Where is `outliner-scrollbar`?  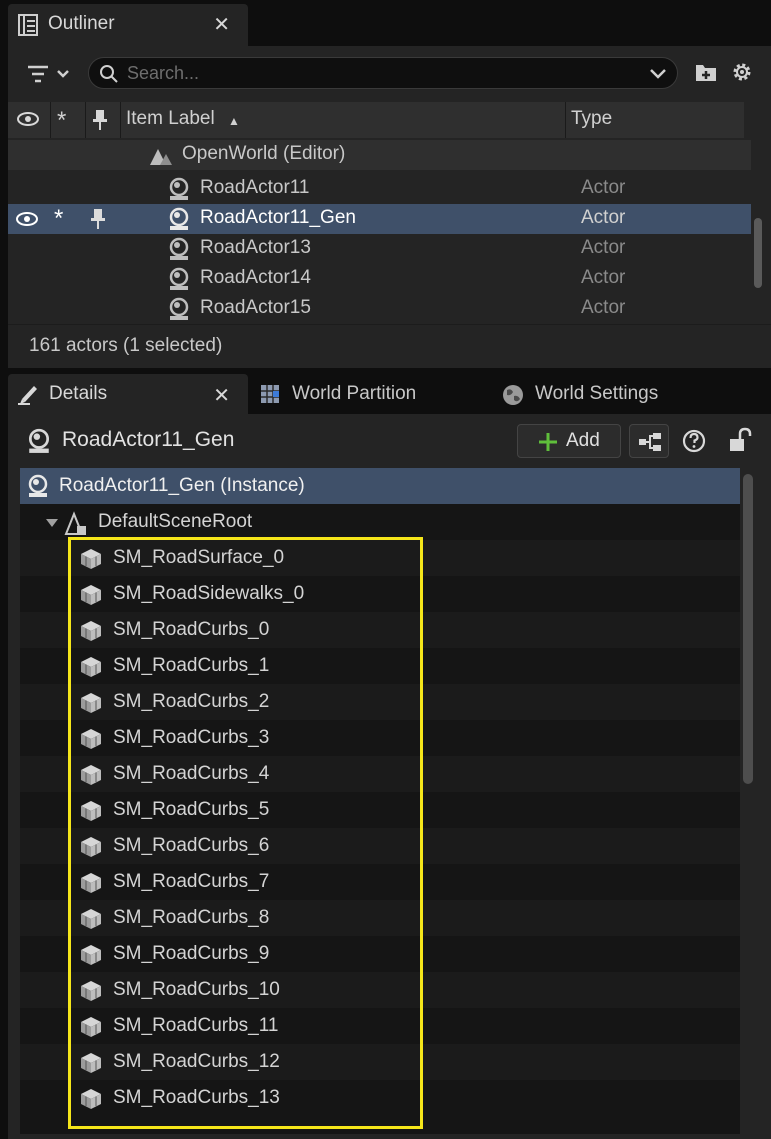
outliner-scrollbar is located at coordinates (758, 253).